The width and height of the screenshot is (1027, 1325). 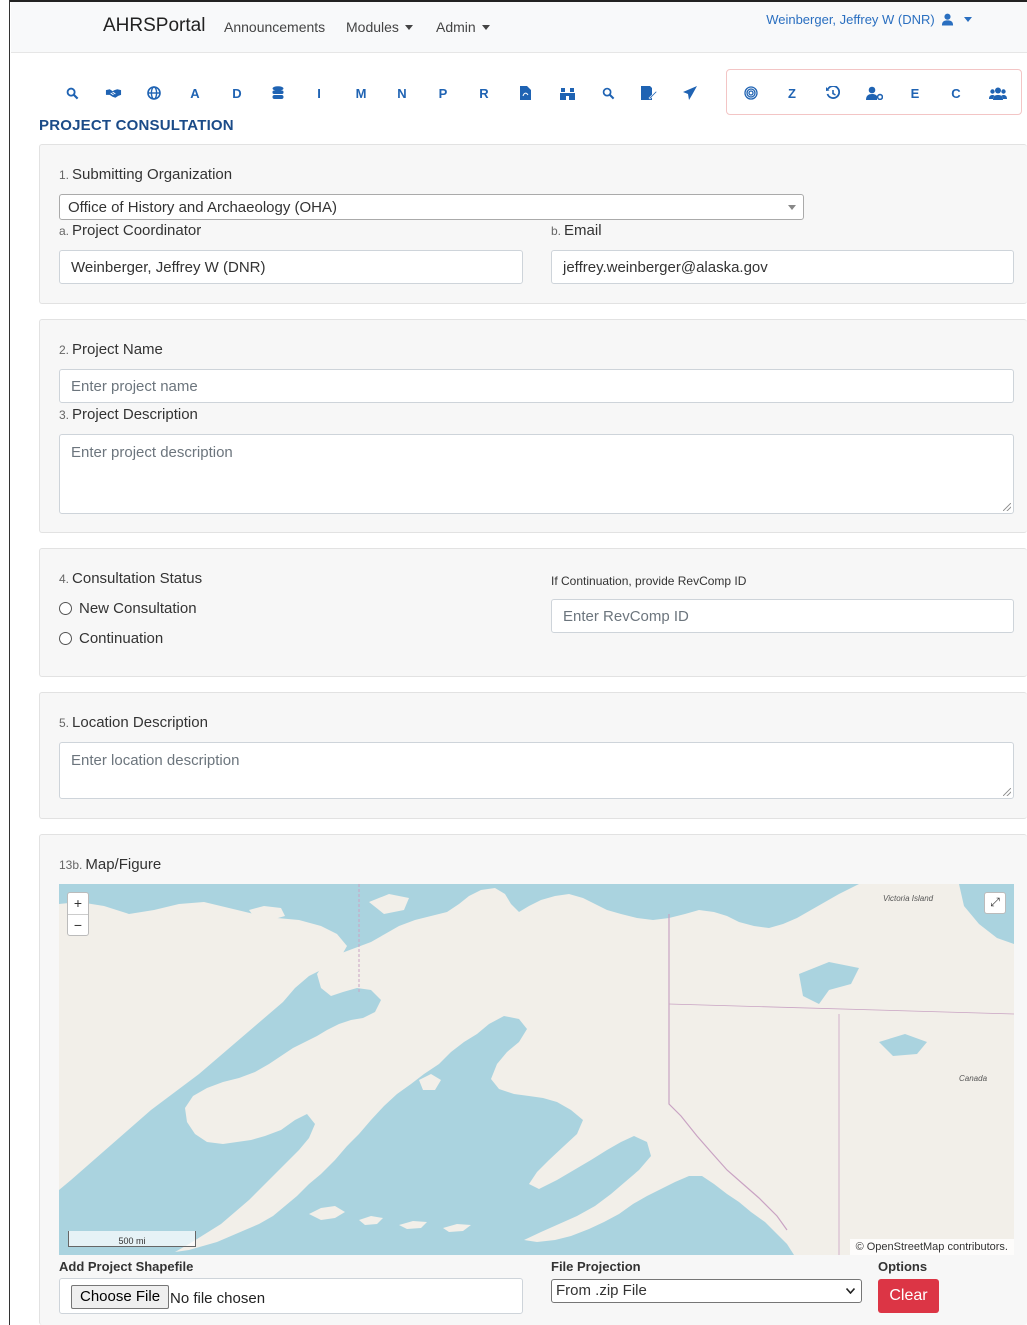 I want to click on email-label: b. Email, so click(x=576, y=230).